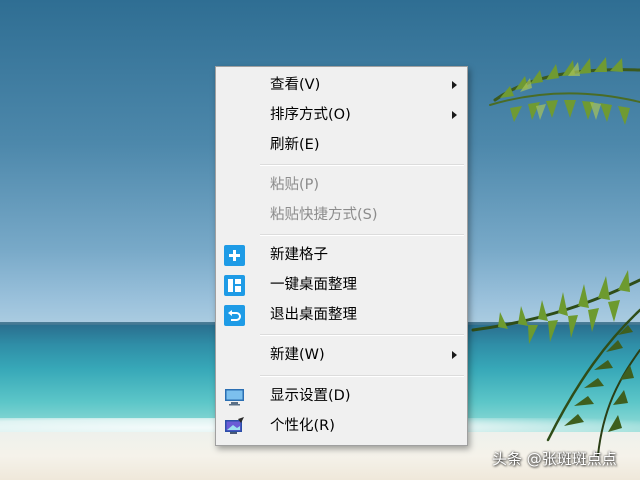  What do you see at coordinates (234, 285) in the screenshot?
I see `grid-layout-icon` at bounding box center [234, 285].